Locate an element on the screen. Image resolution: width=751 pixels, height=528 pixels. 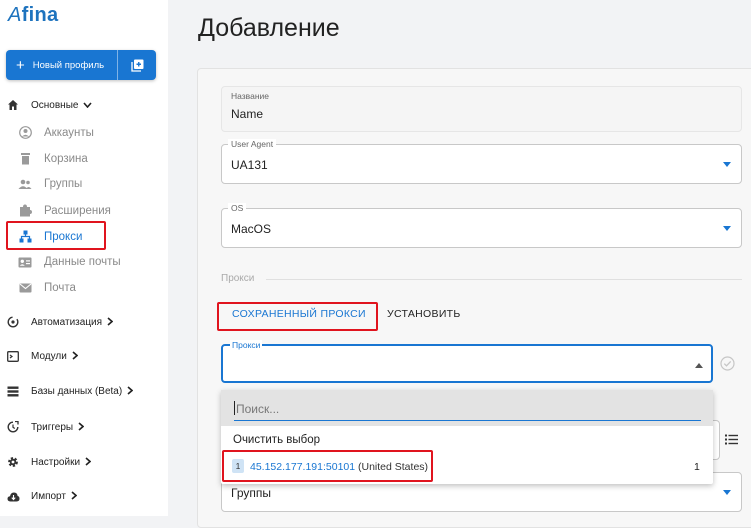
sidebar-item-accounts: Аккаунты is located at coordinates (47, 132).